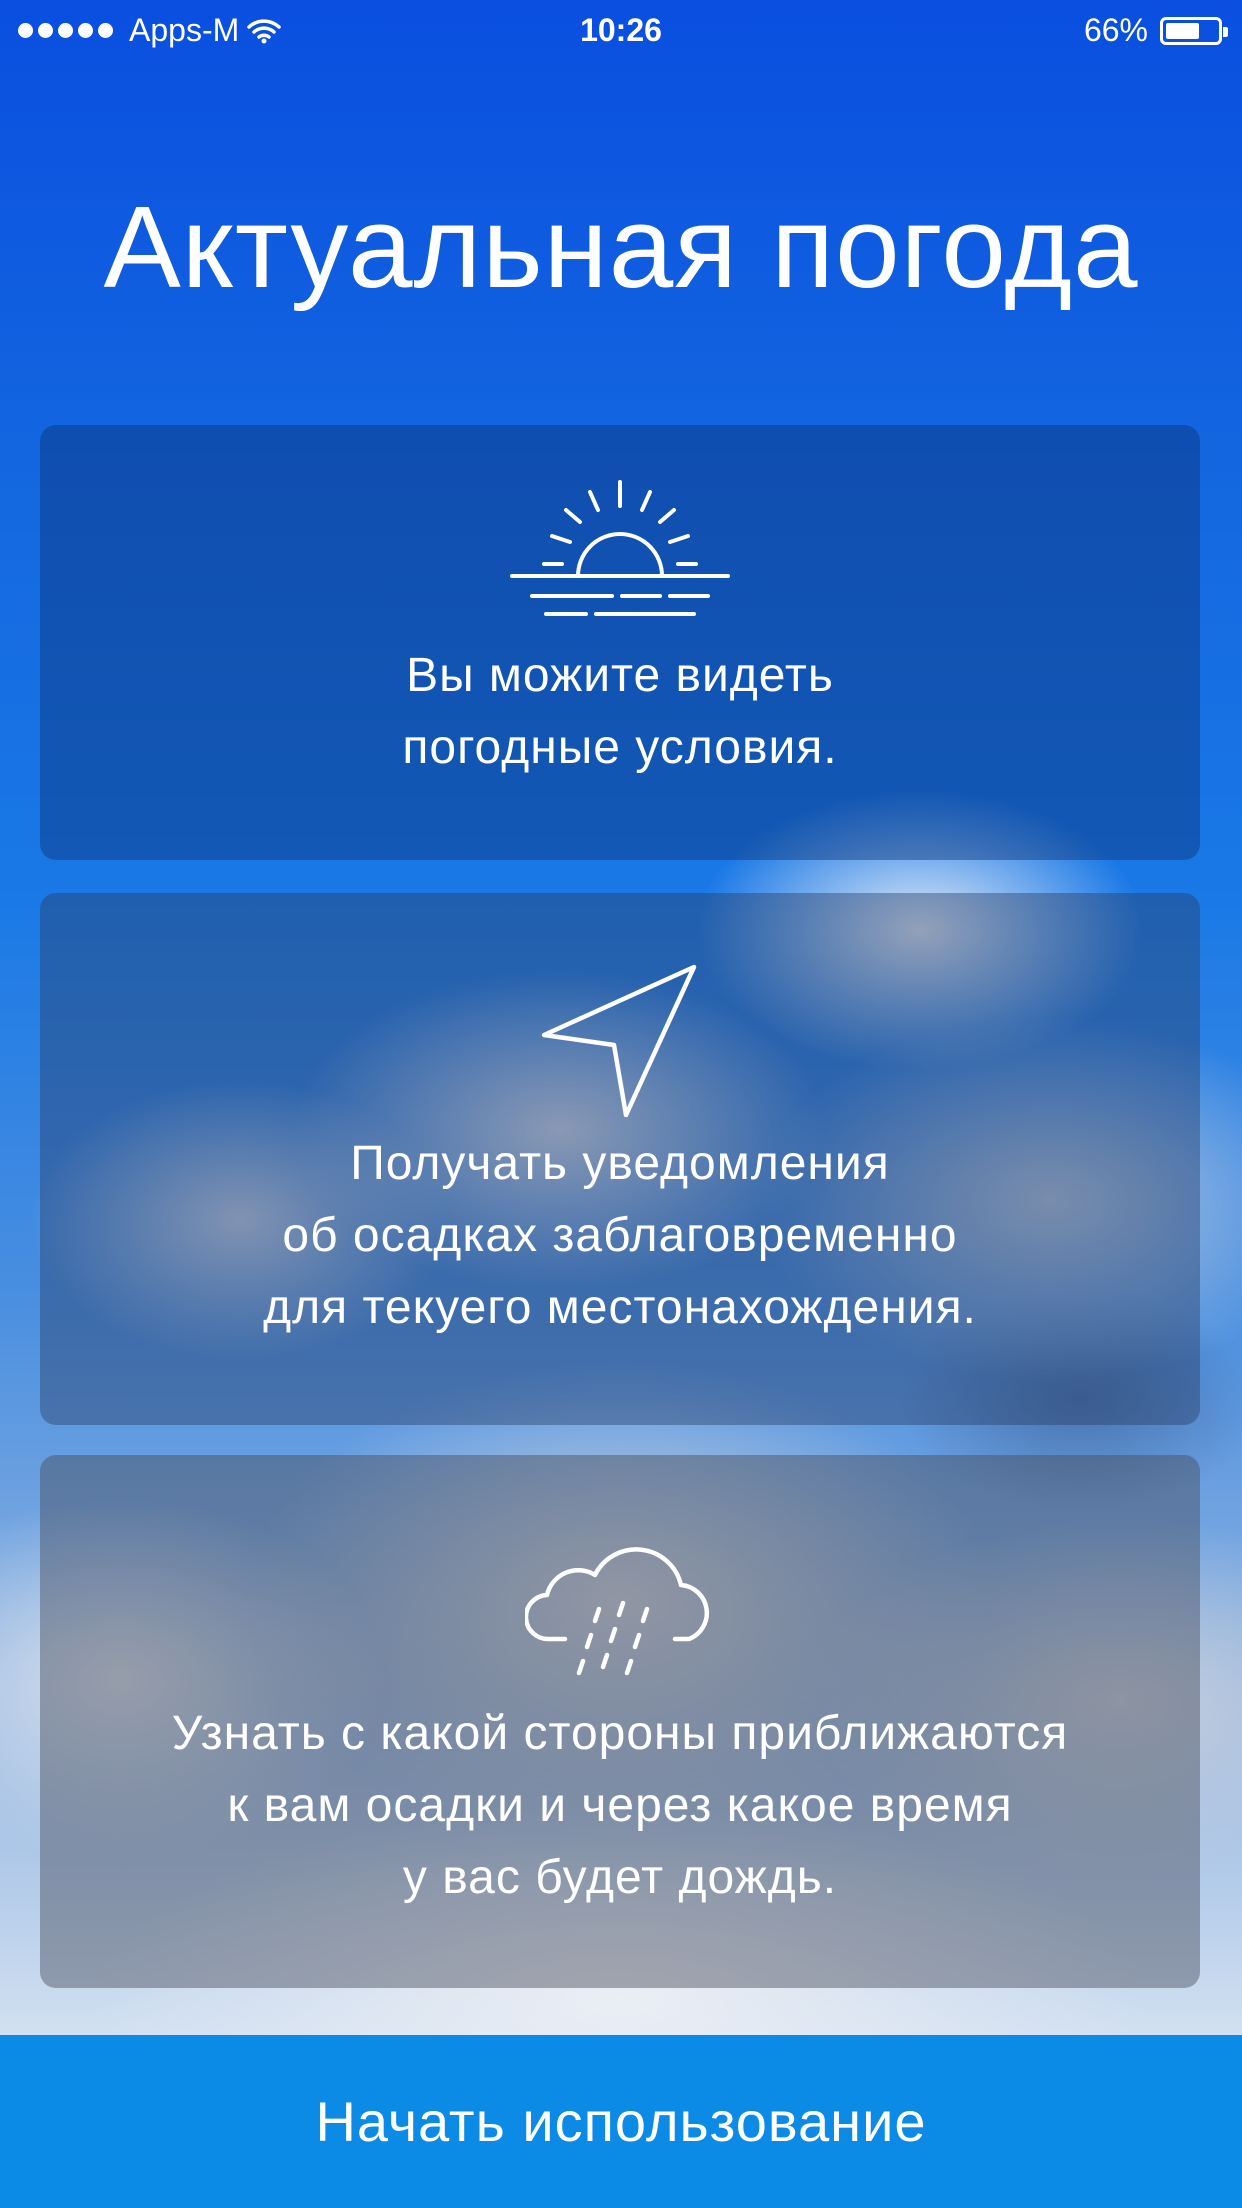 This screenshot has width=1242, height=2208. Describe the element at coordinates (620, 548) in the screenshot. I see `sunrise-icon` at that location.